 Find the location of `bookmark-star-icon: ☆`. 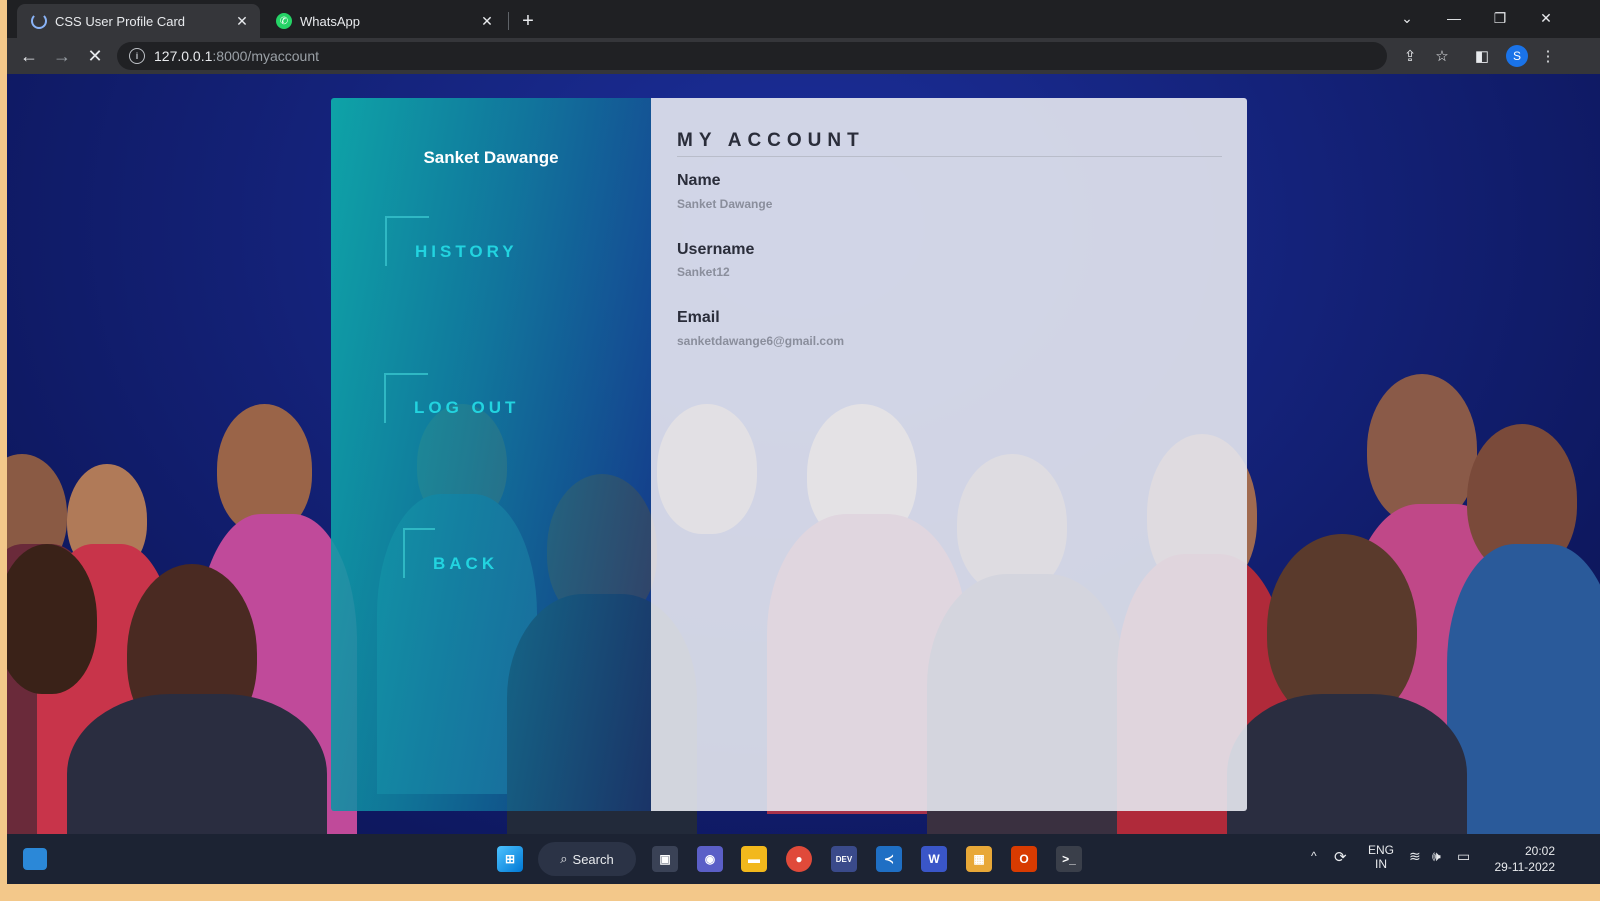

bookmark-star-icon: ☆ is located at coordinates (1442, 56).